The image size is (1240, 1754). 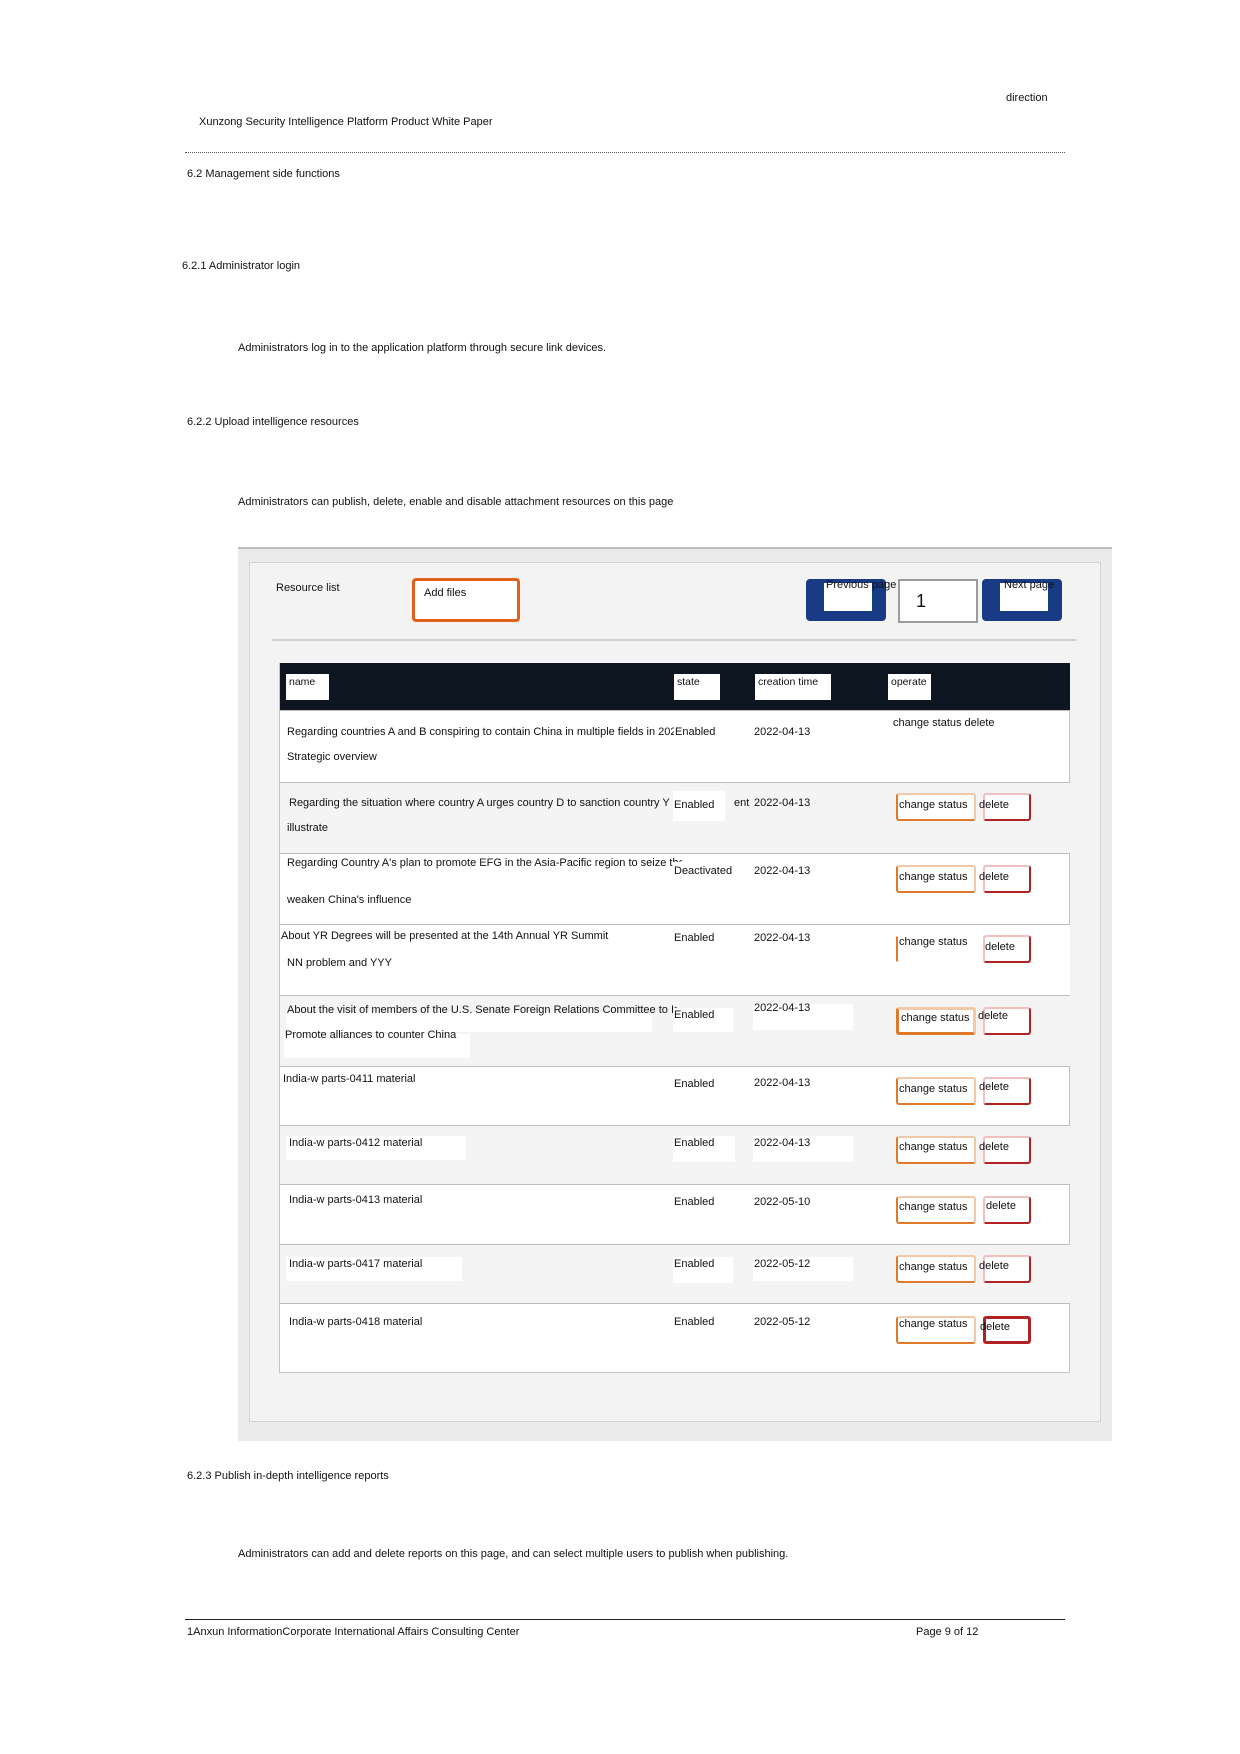 What do you see at coordinates (307, 828) in the screenshot?
I see `row-name-line2: illustrate` at bounding box center [307, 828].